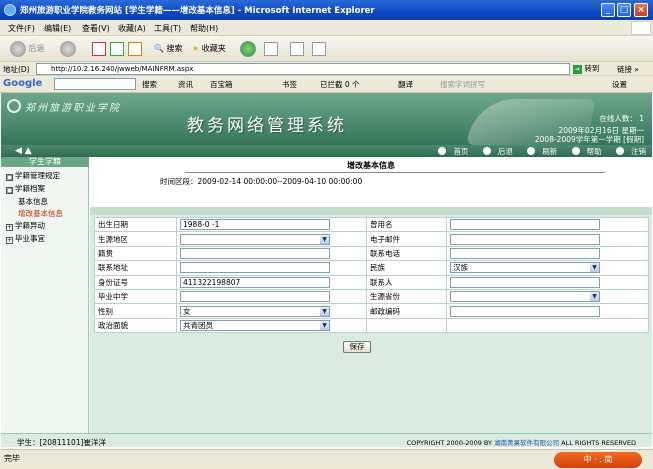  What do you see at coordinates (539, 151) in the screenshot?
I see `nav-refresh-link: 刷新` at bounding box center [539, 151].